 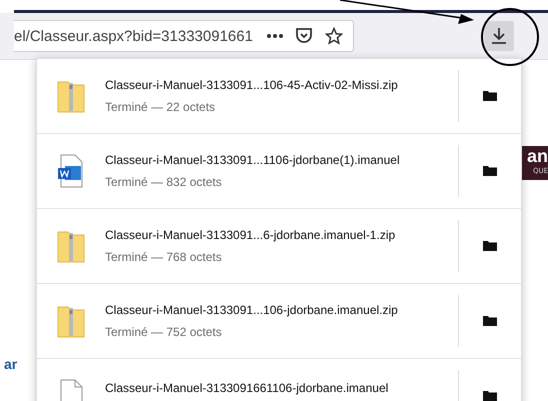 I want to click on download-status: Terminé — 768 octets, so click(x=164, y=257).